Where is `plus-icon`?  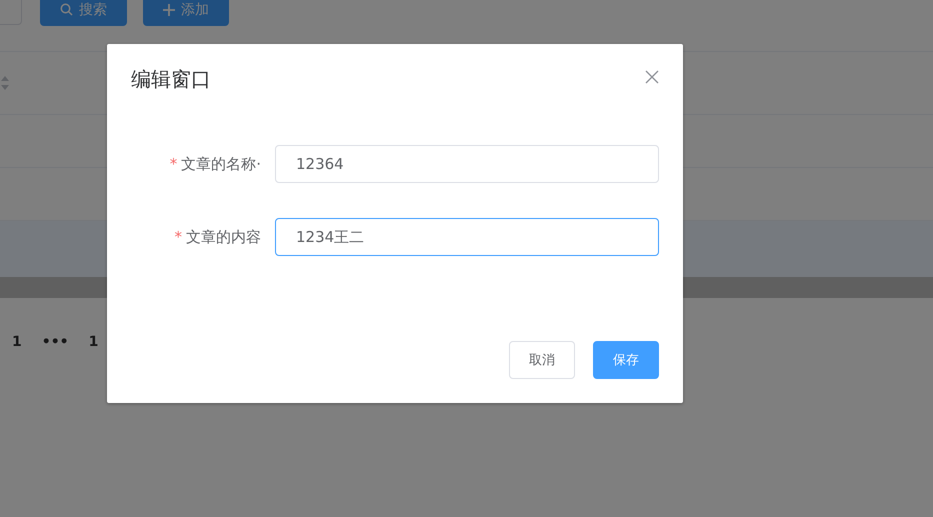
plus-icon is located at coordinates (169, 10).